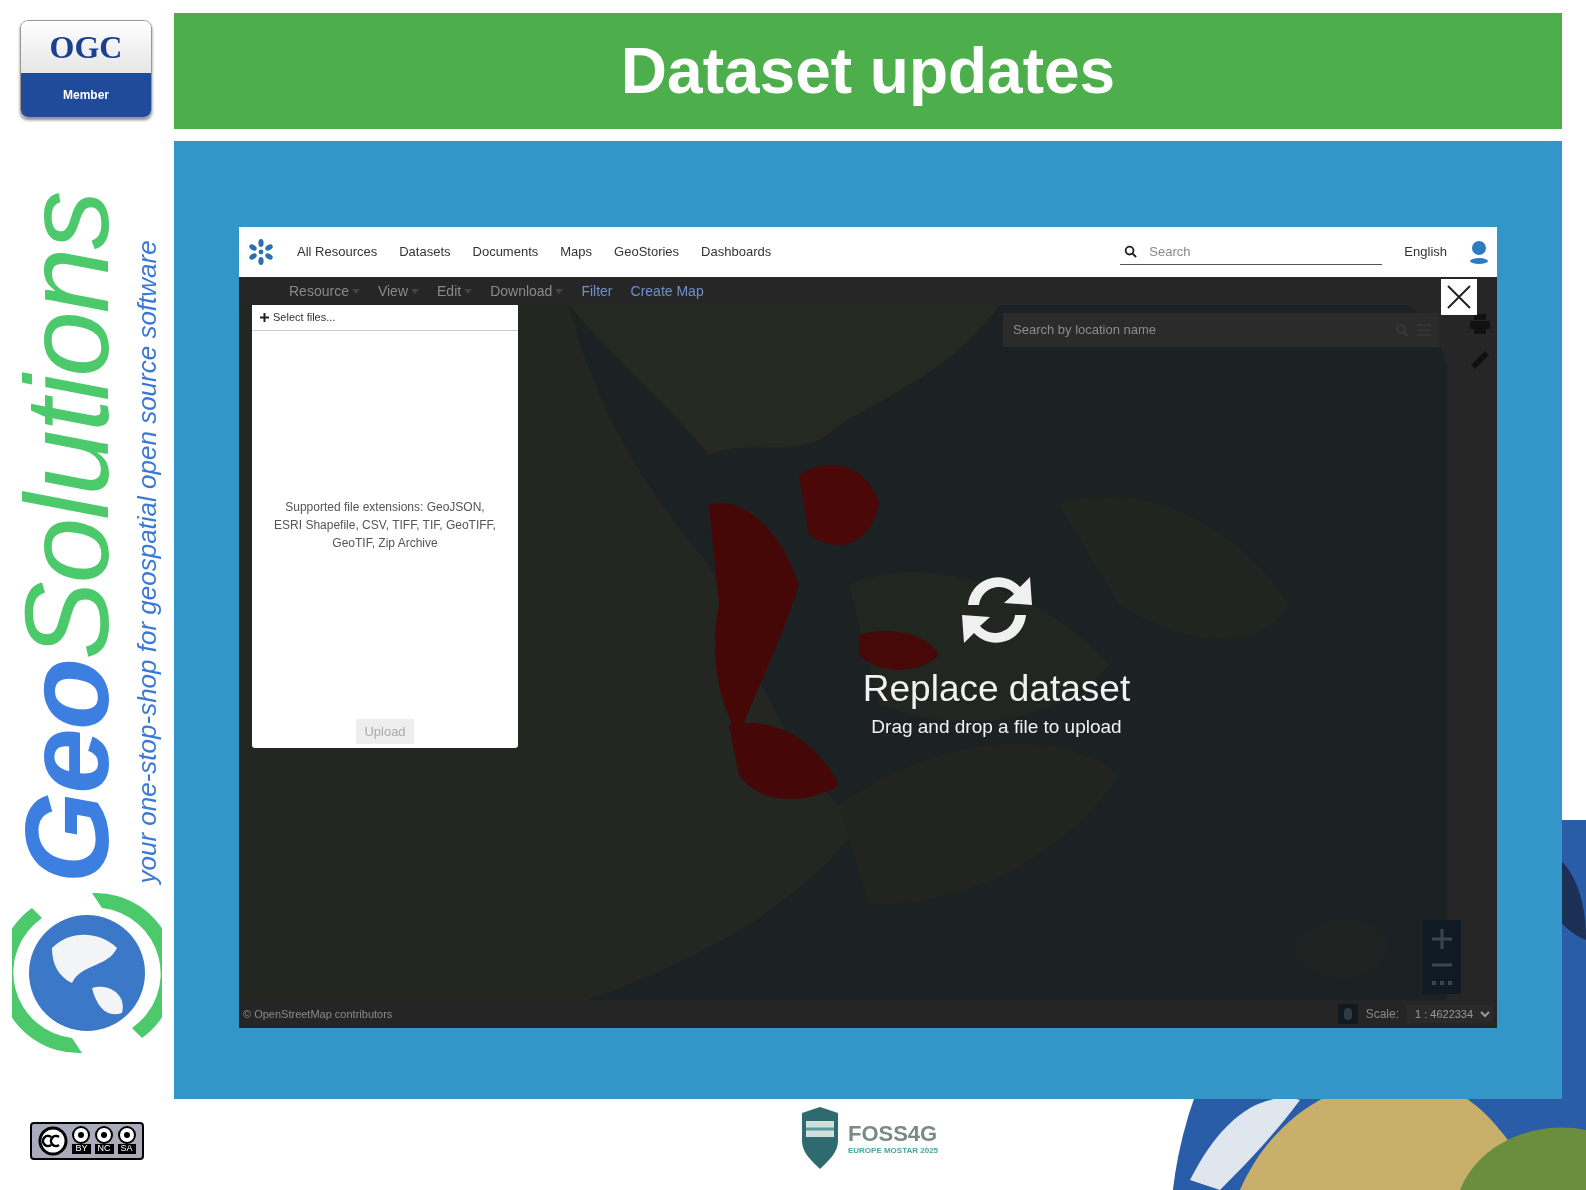 Image resolution: width=1586 pixels, height=1190 pixels. What do you see at coordinates (1450, 1014) in the screenshot?
I see `scale-select: 1 : 4622334` at bounding box center [1450, 1014].